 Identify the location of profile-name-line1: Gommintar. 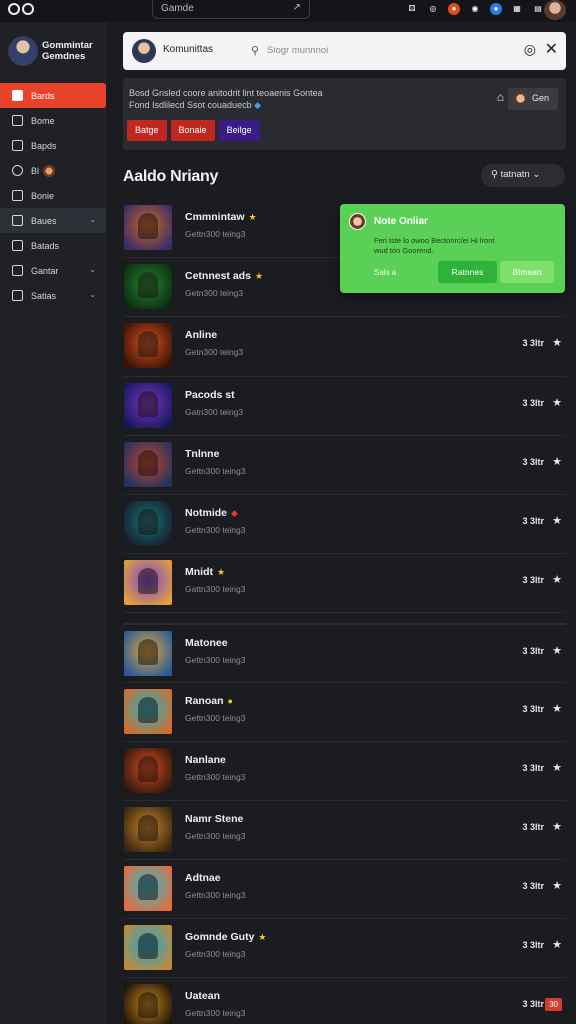
(67, 45).